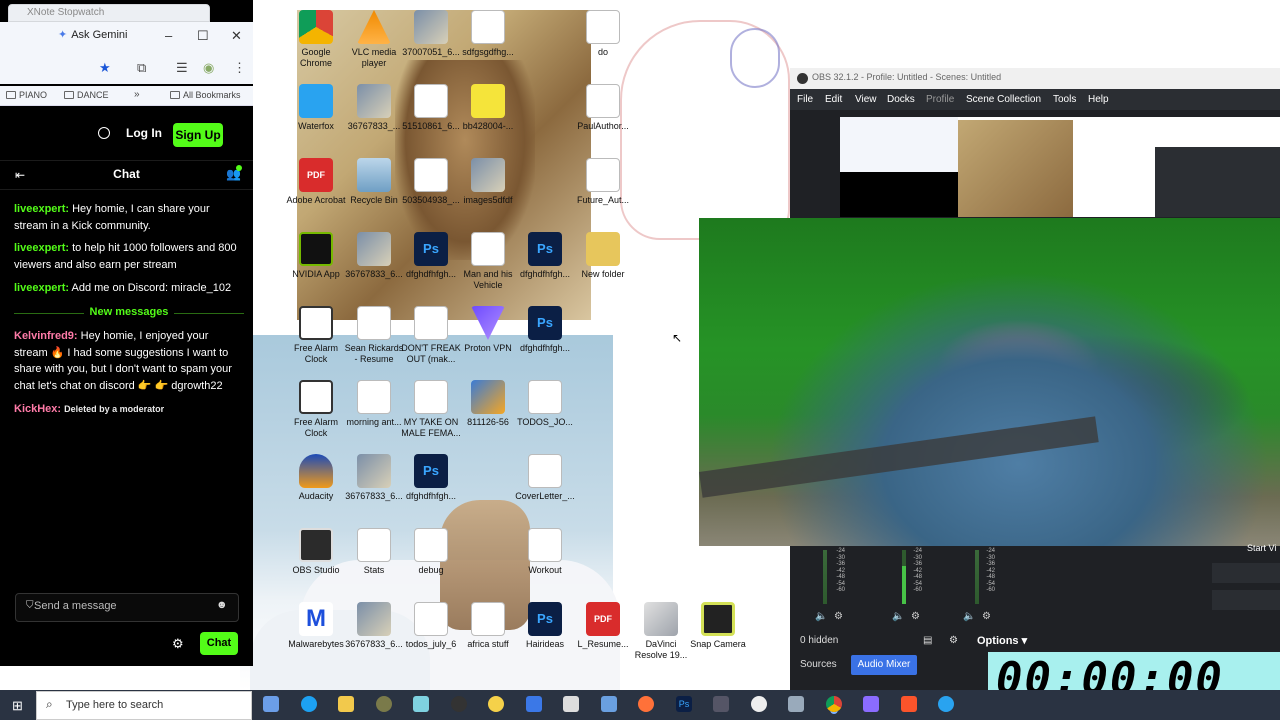 The height and width of the screenshot is (720, 1280). Describe the element at coordinates (37, 409) in the screenshot. I see `chat-username: KickHex:` at that location.